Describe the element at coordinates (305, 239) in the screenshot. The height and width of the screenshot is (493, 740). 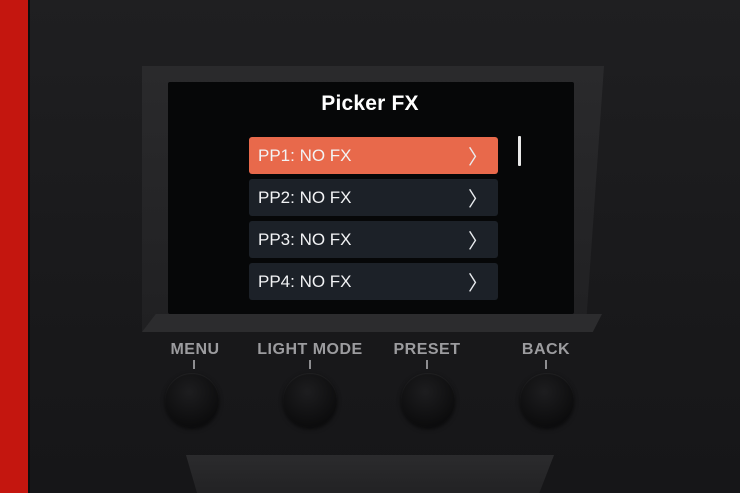
I see `fx-list-item-label: PP3: NO FX` at that location.